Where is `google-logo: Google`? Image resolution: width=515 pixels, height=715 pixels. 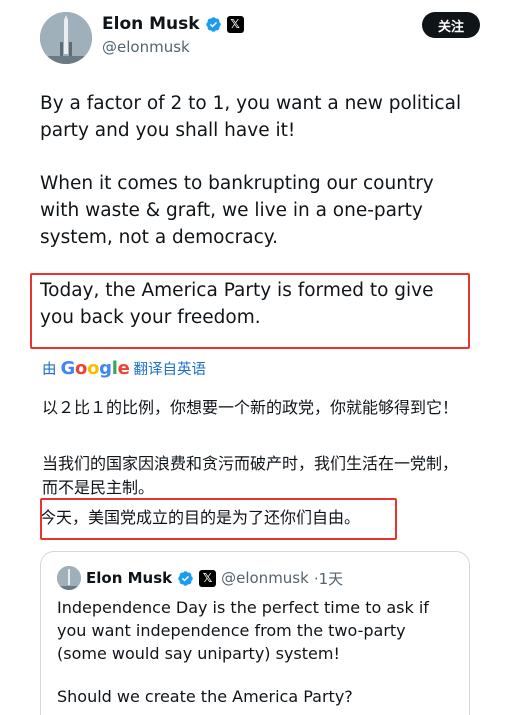 google-logo: Google is located at coordinates (95, 368).